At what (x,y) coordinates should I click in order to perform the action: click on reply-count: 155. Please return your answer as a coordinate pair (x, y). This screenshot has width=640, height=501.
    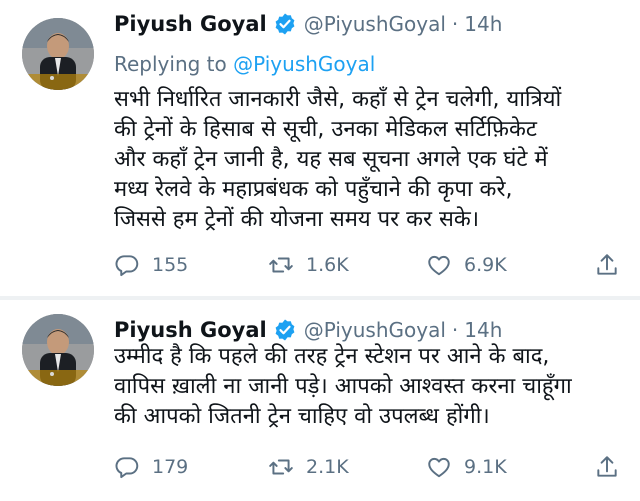
    Looking at the image, I should click on (170, 265).